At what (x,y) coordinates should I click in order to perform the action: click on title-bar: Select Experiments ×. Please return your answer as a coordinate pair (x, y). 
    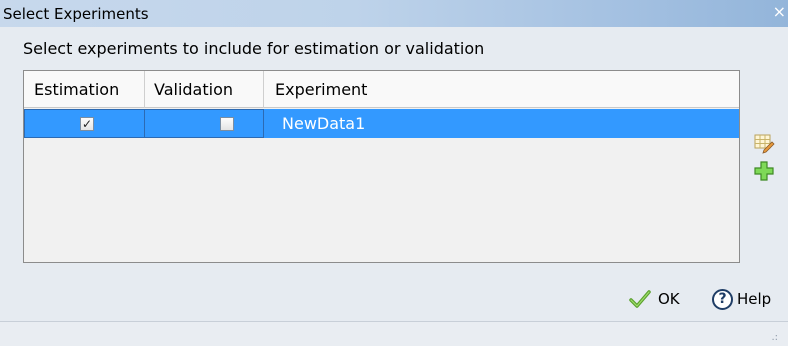
    Looking at the image, I should click on (394, 13).